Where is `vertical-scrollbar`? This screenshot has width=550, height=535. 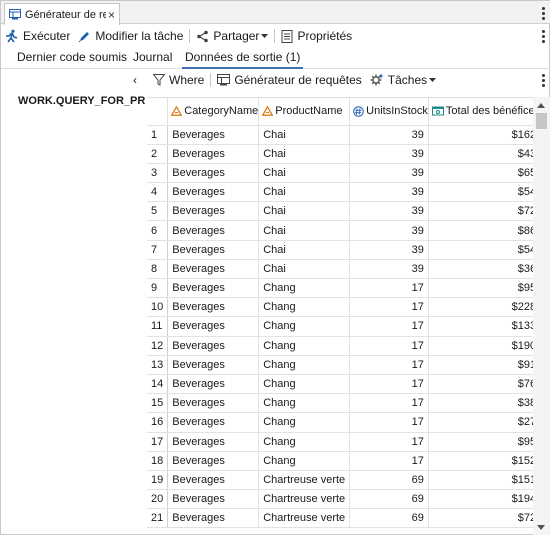 vertical-scrollbar is located at coordinates (541, 316).